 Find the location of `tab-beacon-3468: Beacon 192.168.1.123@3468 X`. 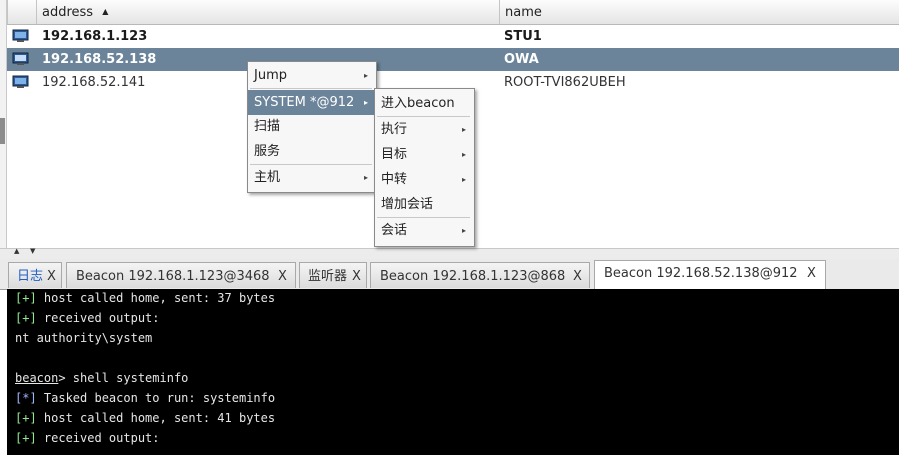

tab-beacon-3468: Beacon 192.168.1.123@3468 X is located at coordinates (181, 275).